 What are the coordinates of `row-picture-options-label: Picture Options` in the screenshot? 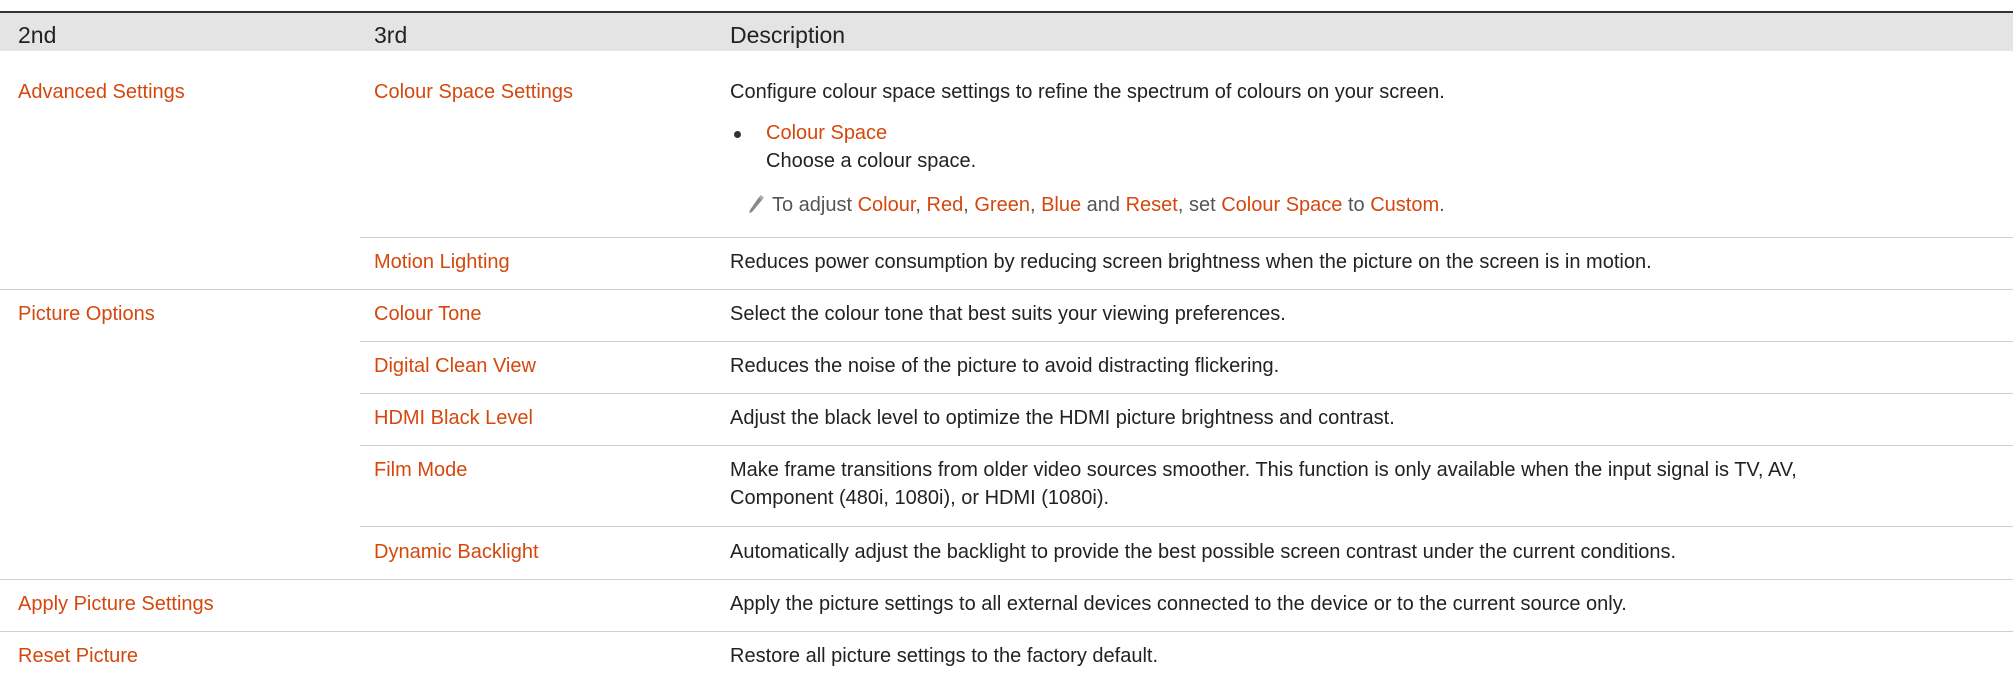 It's located at (86, 314).